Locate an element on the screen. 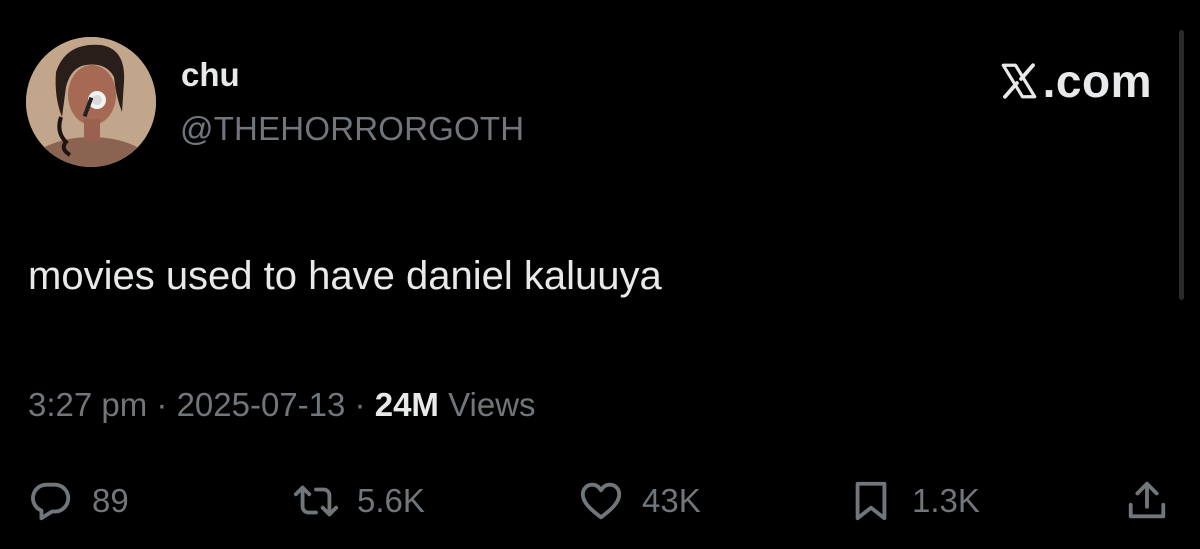 The width and height of the screenshot is (1200, 549). brand-logo: .com is located at coordinates (1074, 81).